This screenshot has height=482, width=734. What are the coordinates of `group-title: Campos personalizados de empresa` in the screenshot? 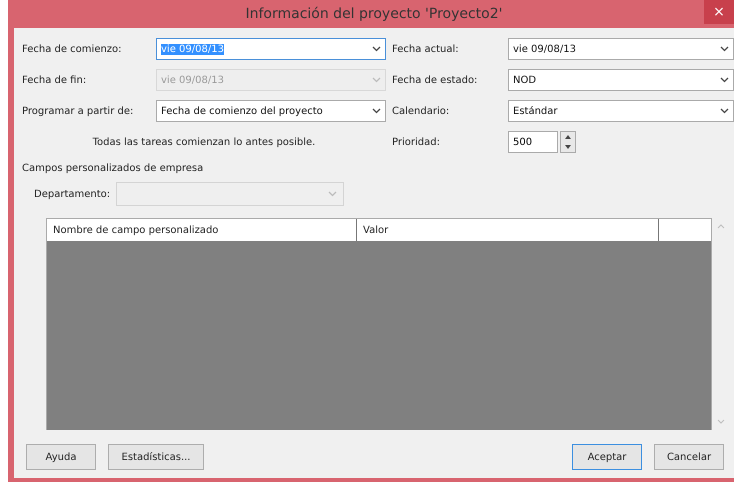 It's located at (113, 168).